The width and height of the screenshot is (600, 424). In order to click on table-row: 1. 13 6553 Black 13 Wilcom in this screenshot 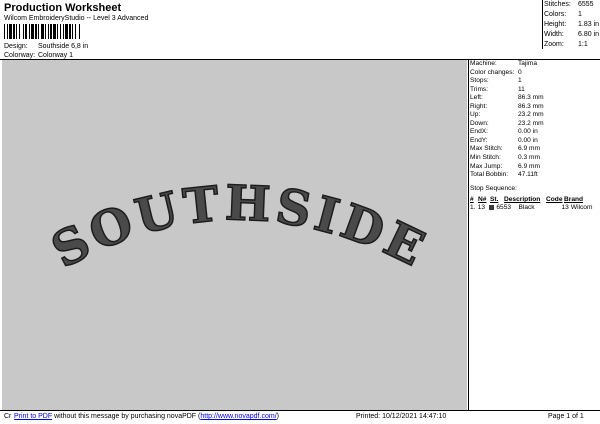, I will do `click(534, 207)`.